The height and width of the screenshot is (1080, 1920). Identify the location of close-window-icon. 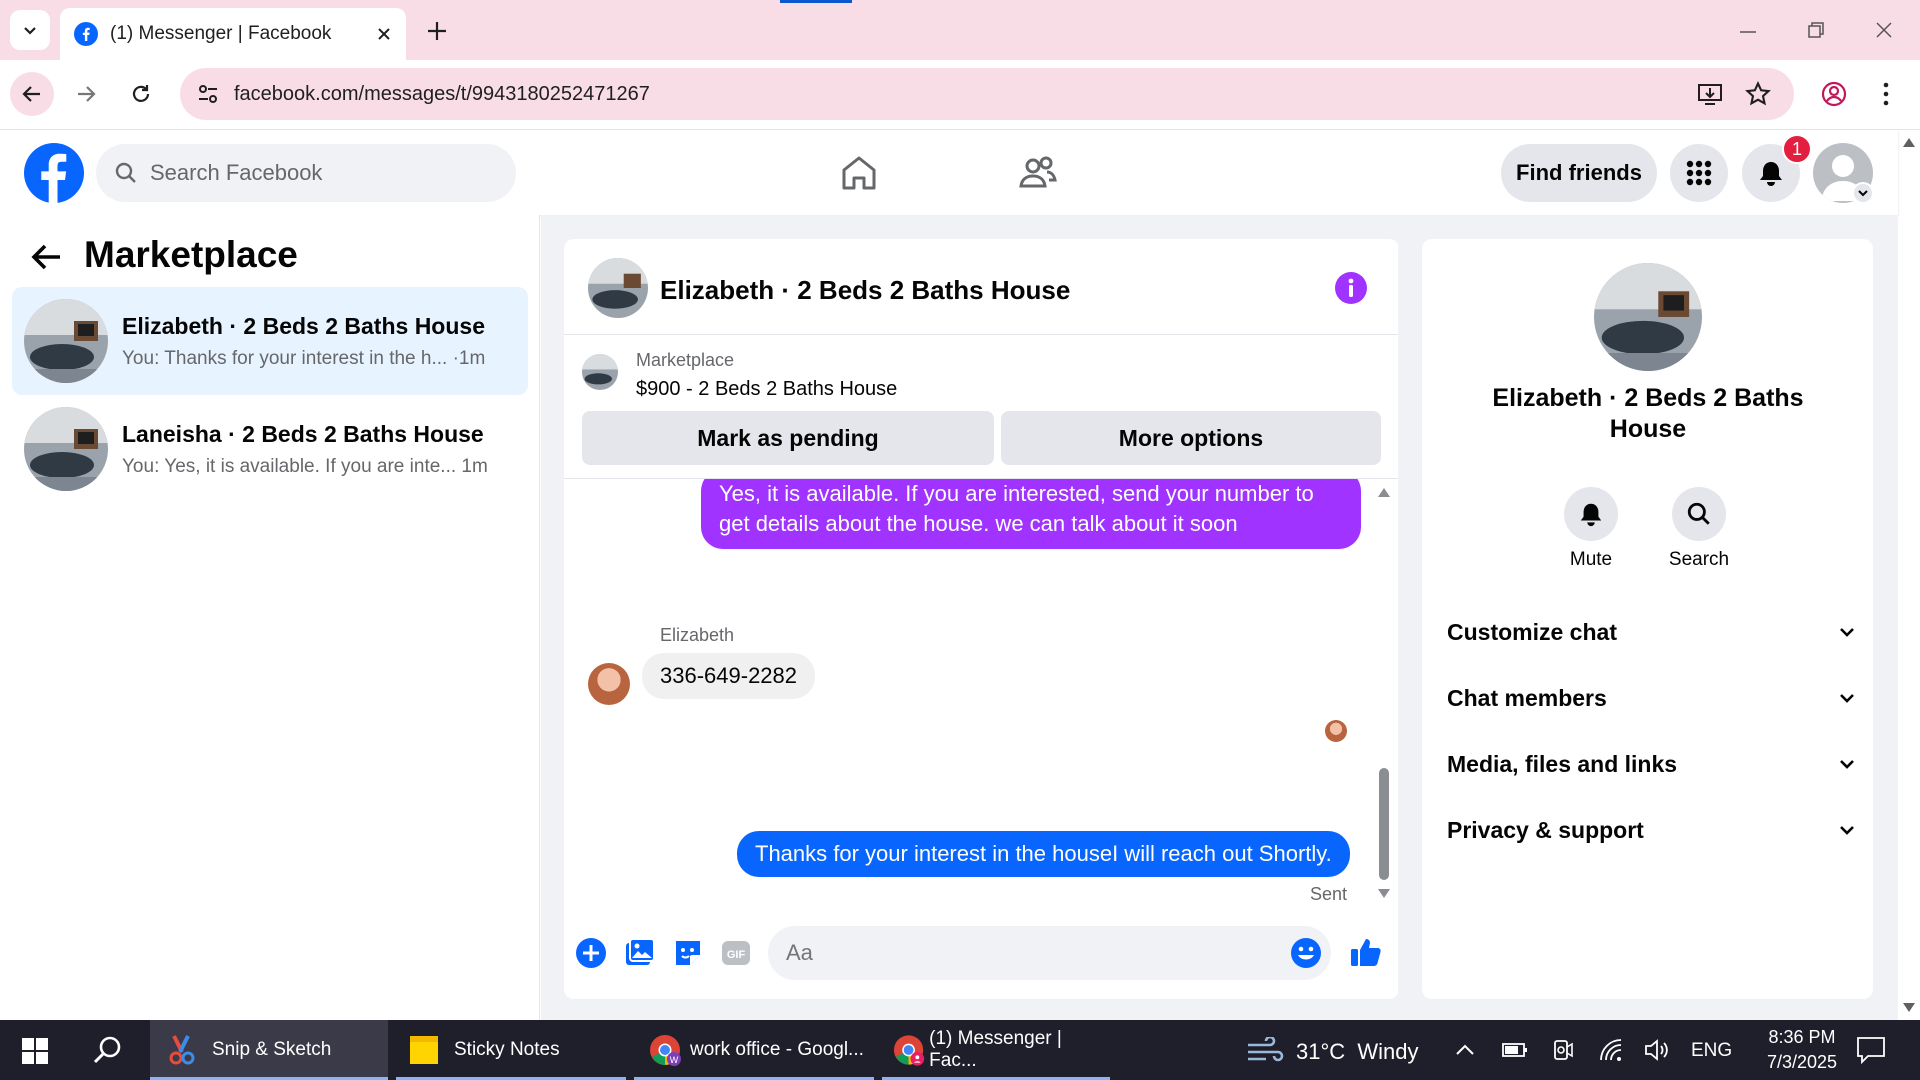
(1884, 30).